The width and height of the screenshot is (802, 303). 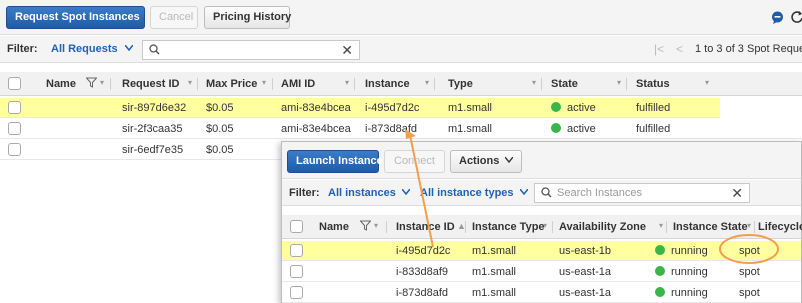 I want to click on col-instance-state: Instance State, so click(x=710, y=227).